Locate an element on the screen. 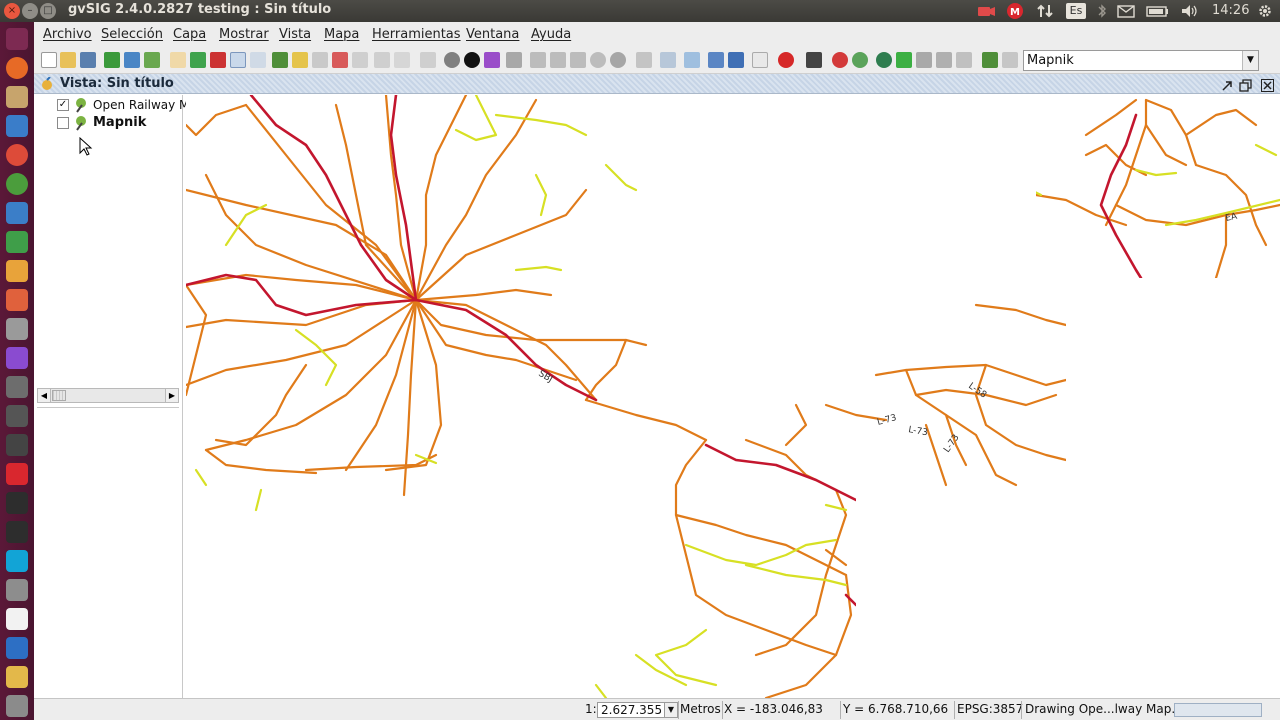 Image resolution: width=1280 pixels, height=720 pixels. settings-icon is located at coordinates (860, 60).